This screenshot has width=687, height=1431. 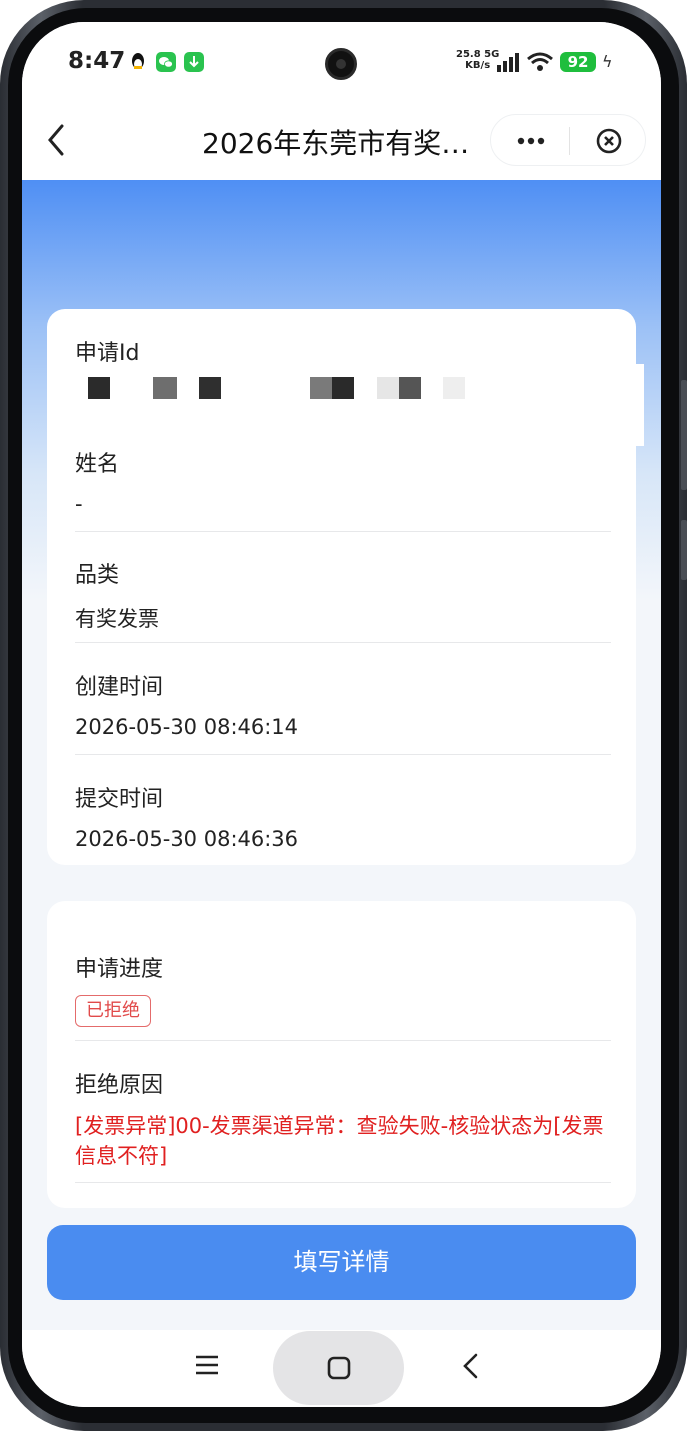 I want to click on reject-reason-label: 拒绝原因, so click(x=119, y=1085).